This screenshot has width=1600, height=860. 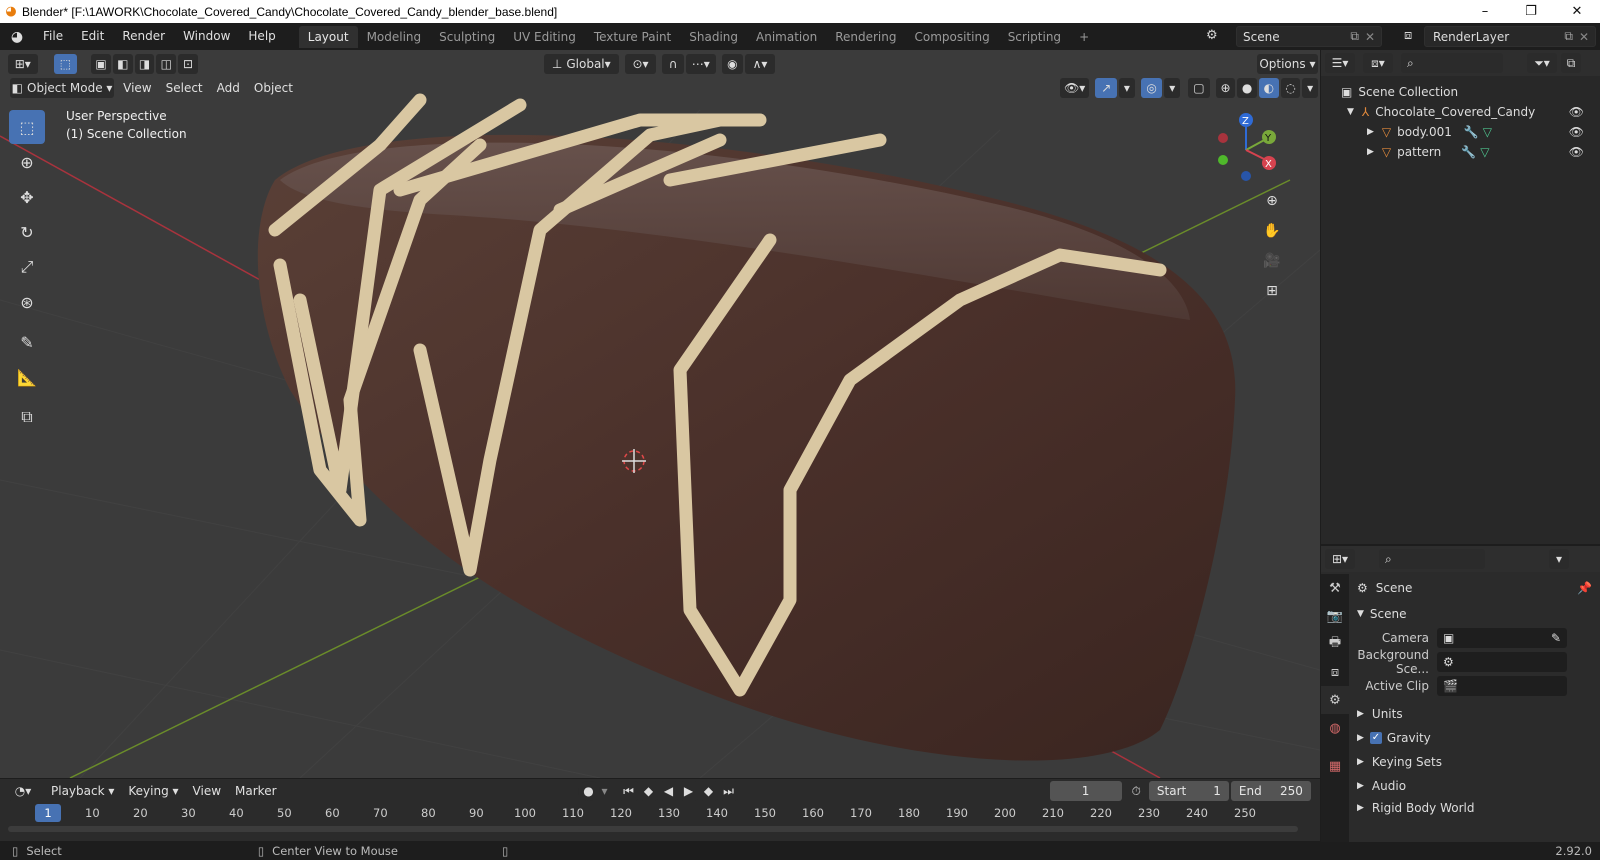 What do you see at coordinates (1460, 92) in the screenshot?
I see `scene-collection-row: ▣ Scene Collection` at bounding box center [1460, 92].